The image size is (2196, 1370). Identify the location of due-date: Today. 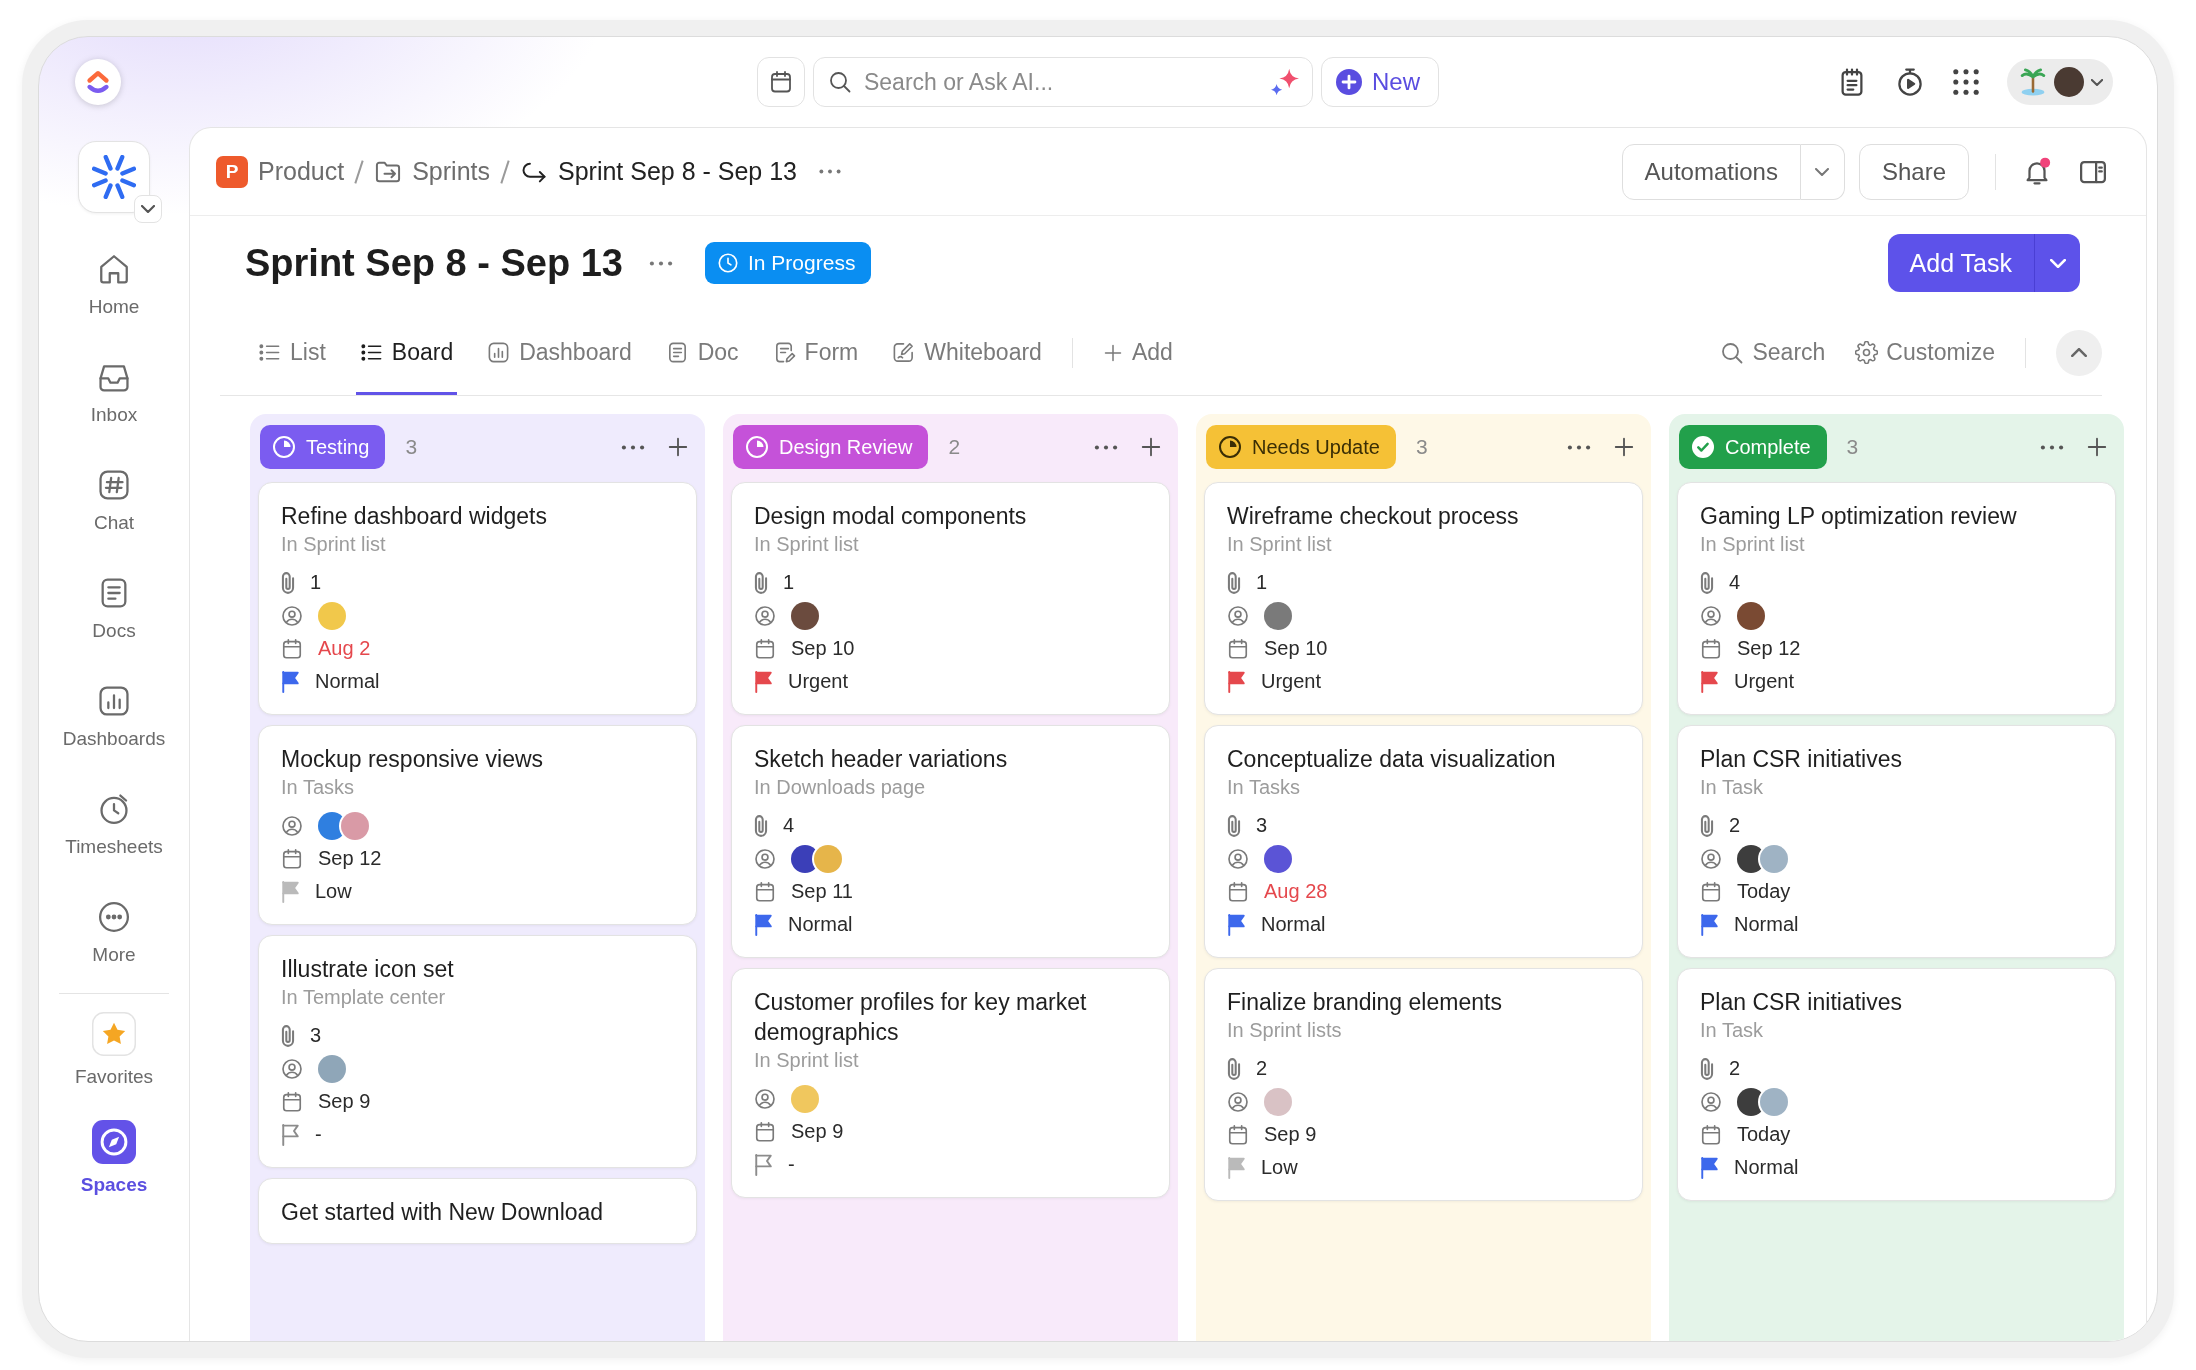
(1764, 1134).